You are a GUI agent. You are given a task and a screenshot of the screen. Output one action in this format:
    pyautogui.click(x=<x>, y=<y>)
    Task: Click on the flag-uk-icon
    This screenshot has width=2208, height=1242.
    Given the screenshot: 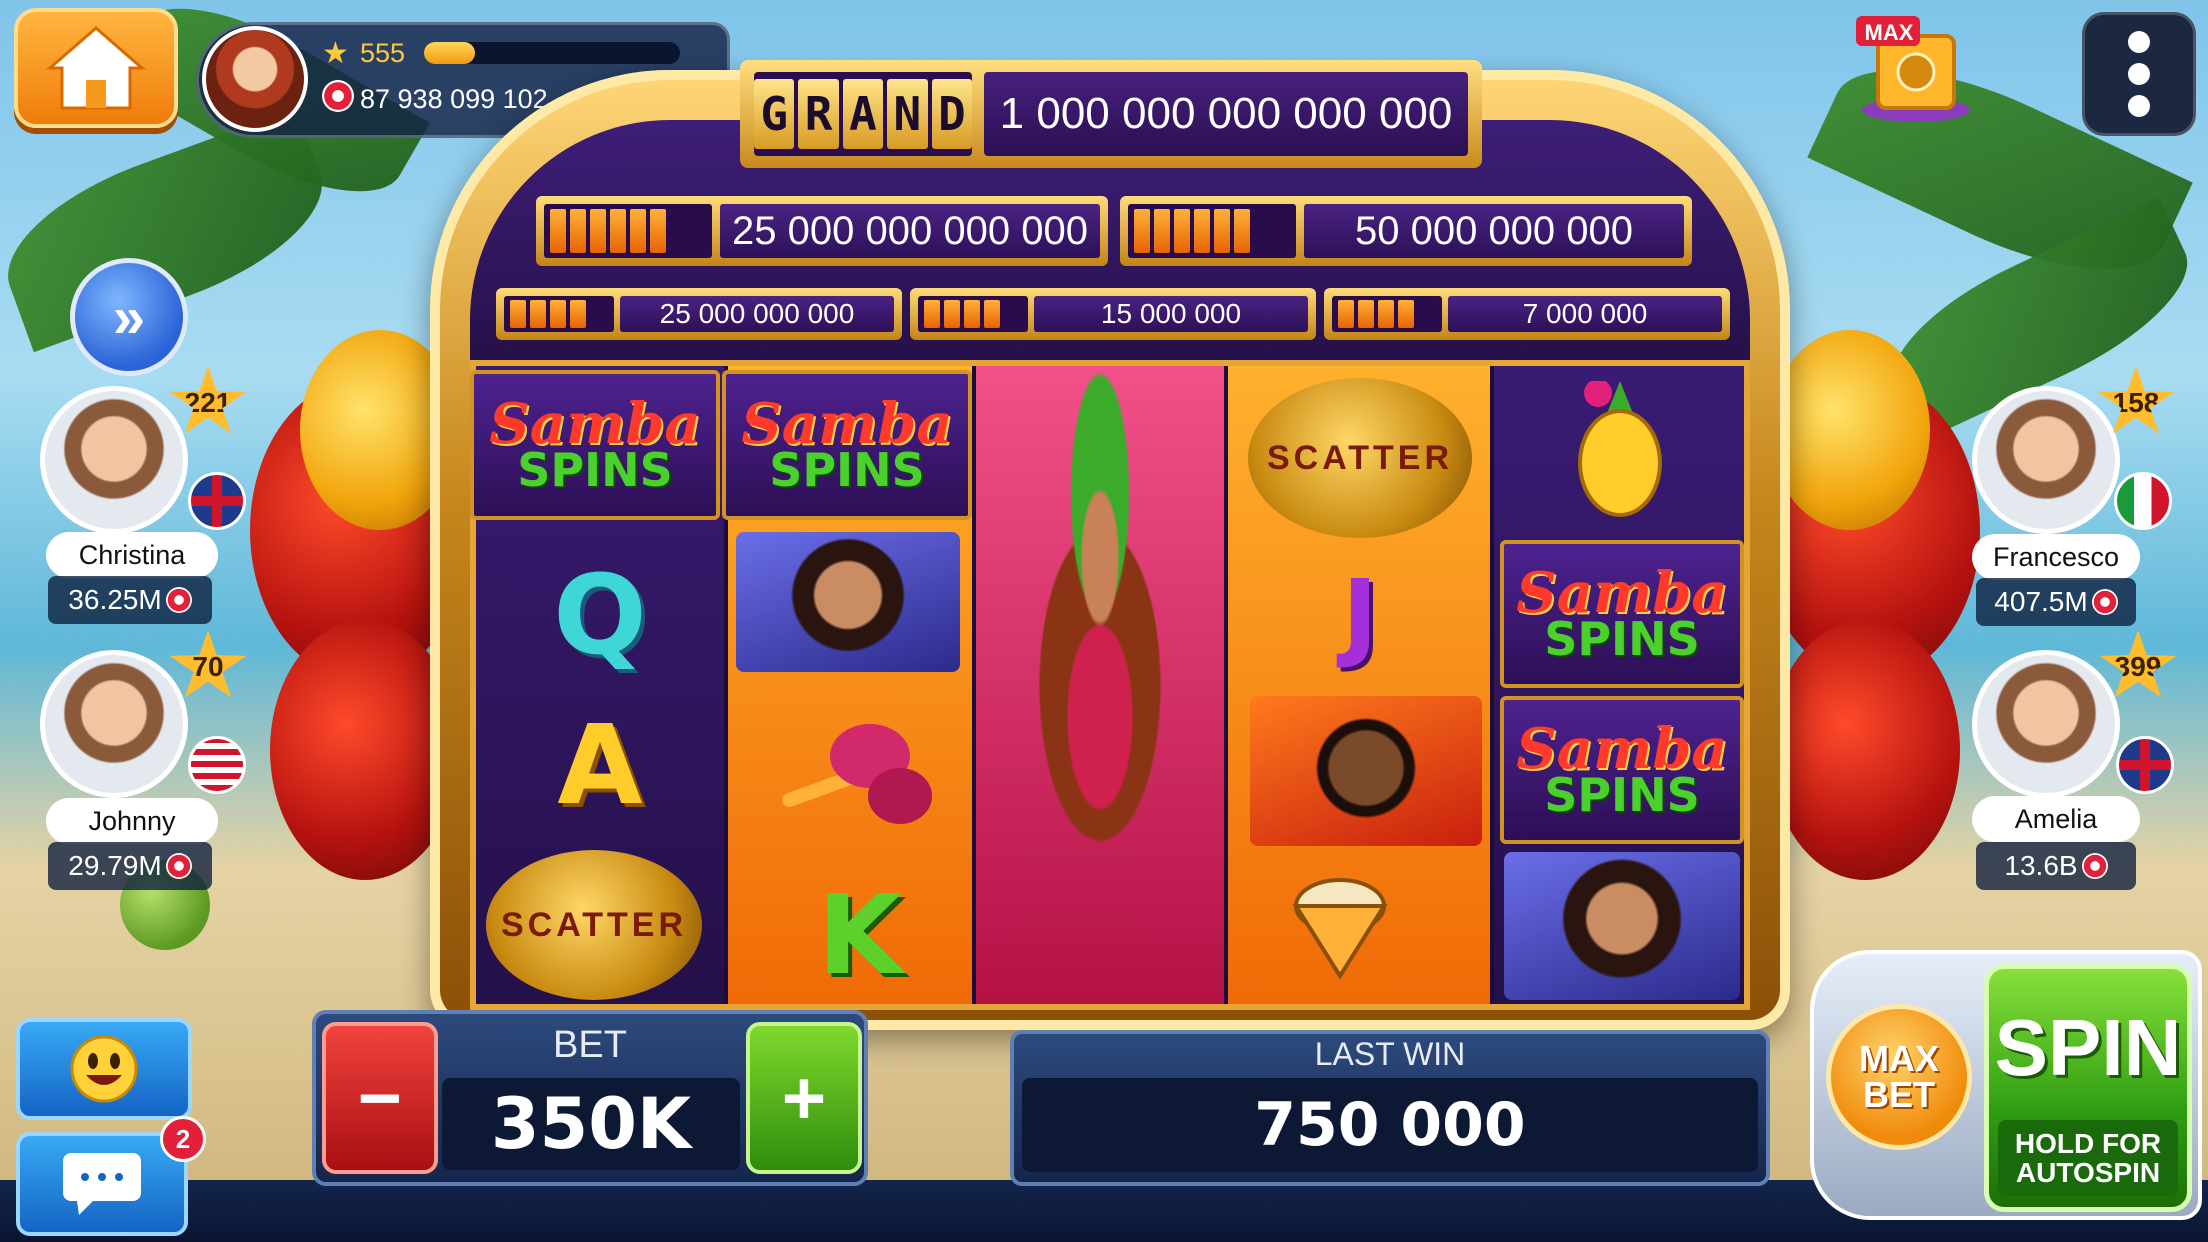 What is the action you would take?
    pyautogui.click(x=2145, y=765)
    